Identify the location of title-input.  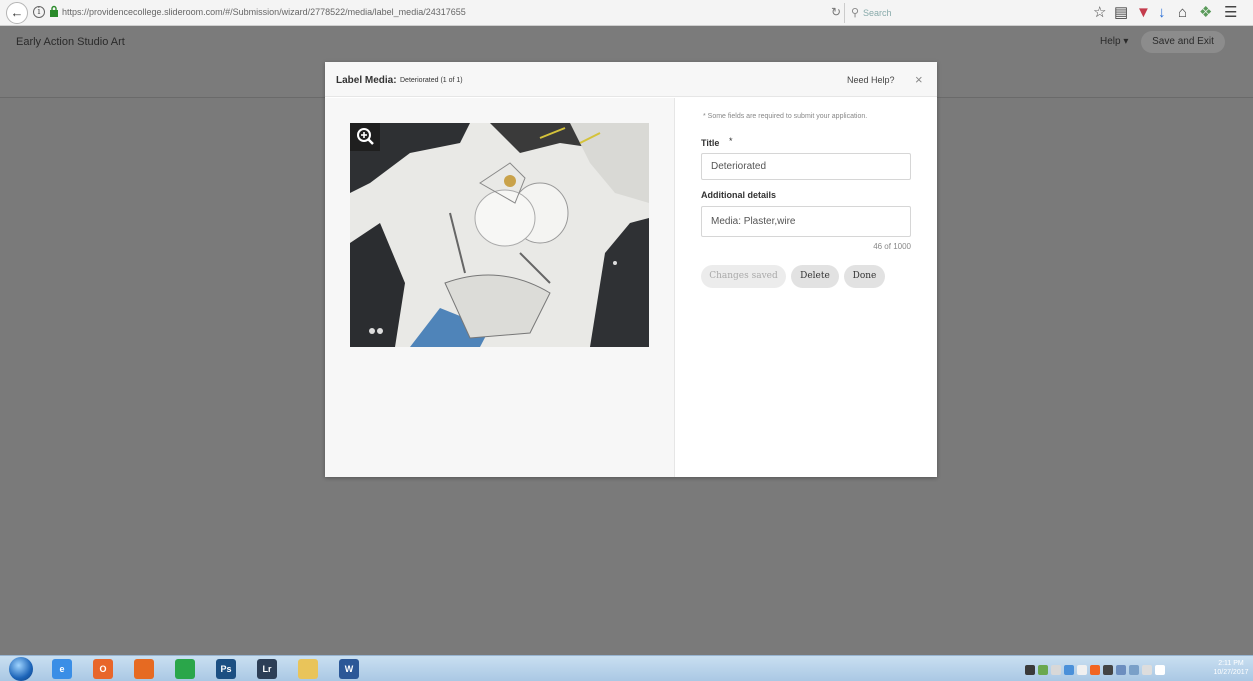
(806, 166).